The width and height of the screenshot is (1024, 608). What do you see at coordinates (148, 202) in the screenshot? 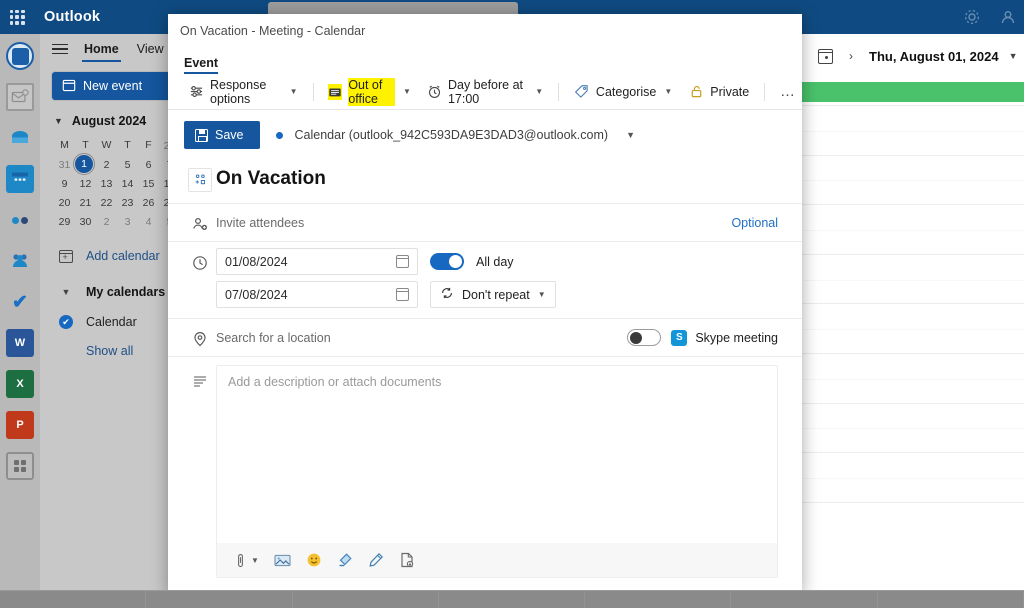
I see `mini-calendar-day: 26` at bounding box center [148, 202].